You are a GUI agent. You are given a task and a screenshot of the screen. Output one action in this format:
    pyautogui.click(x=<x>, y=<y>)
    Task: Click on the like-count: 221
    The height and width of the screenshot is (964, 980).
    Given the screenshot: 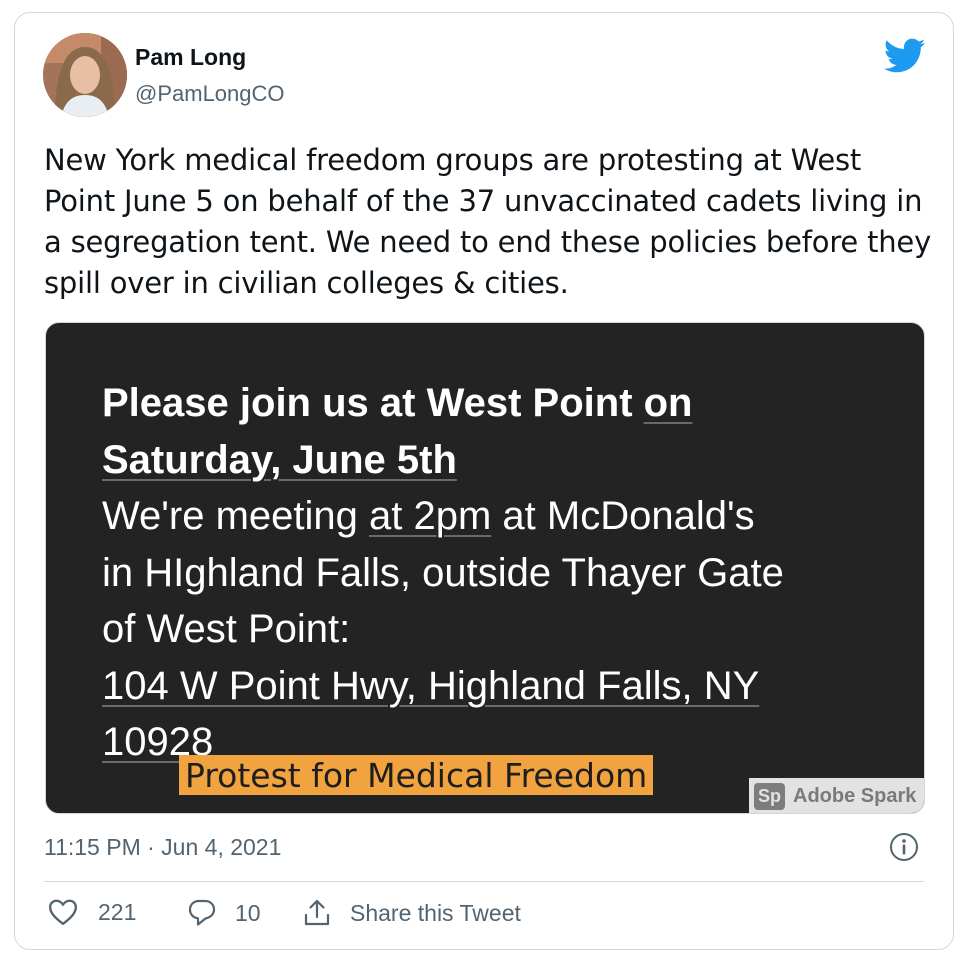 What is the action you would take?
    pyautogui.click(x=117, y=911)
    